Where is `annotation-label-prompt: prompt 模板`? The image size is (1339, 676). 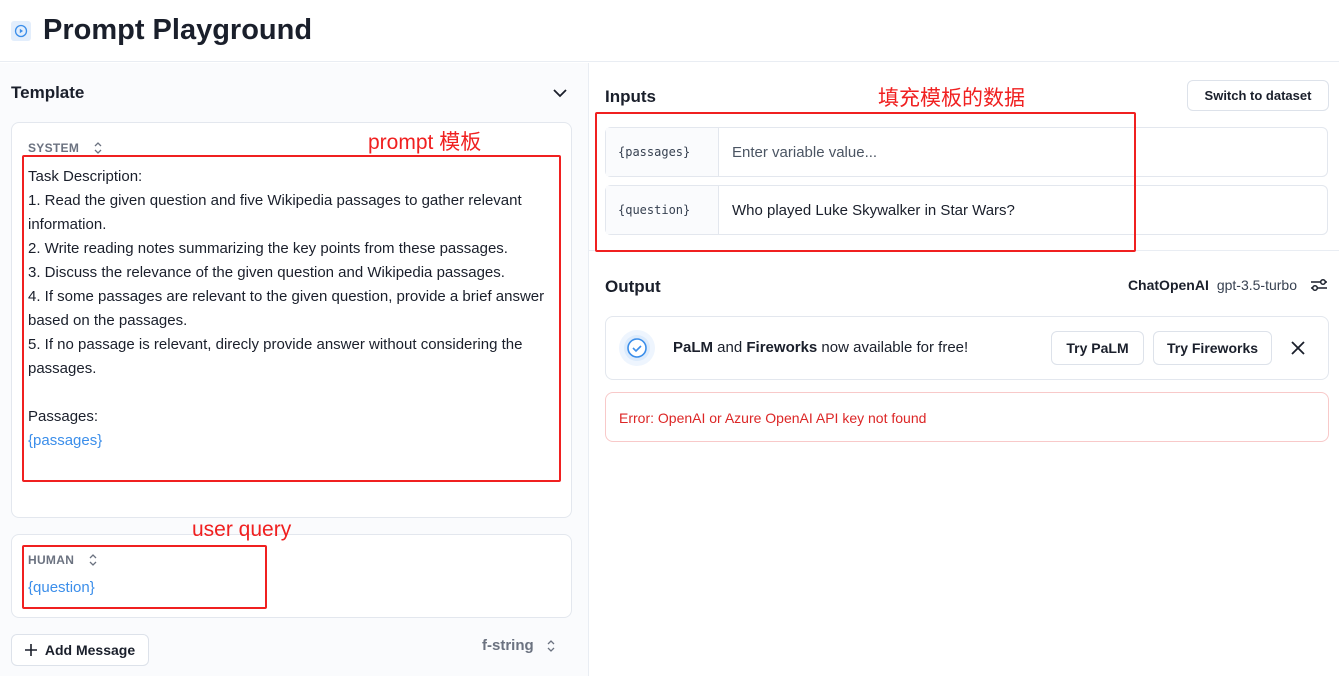
annotation-label-prompt: prompt 模板 is located at coordinates (425, 142).